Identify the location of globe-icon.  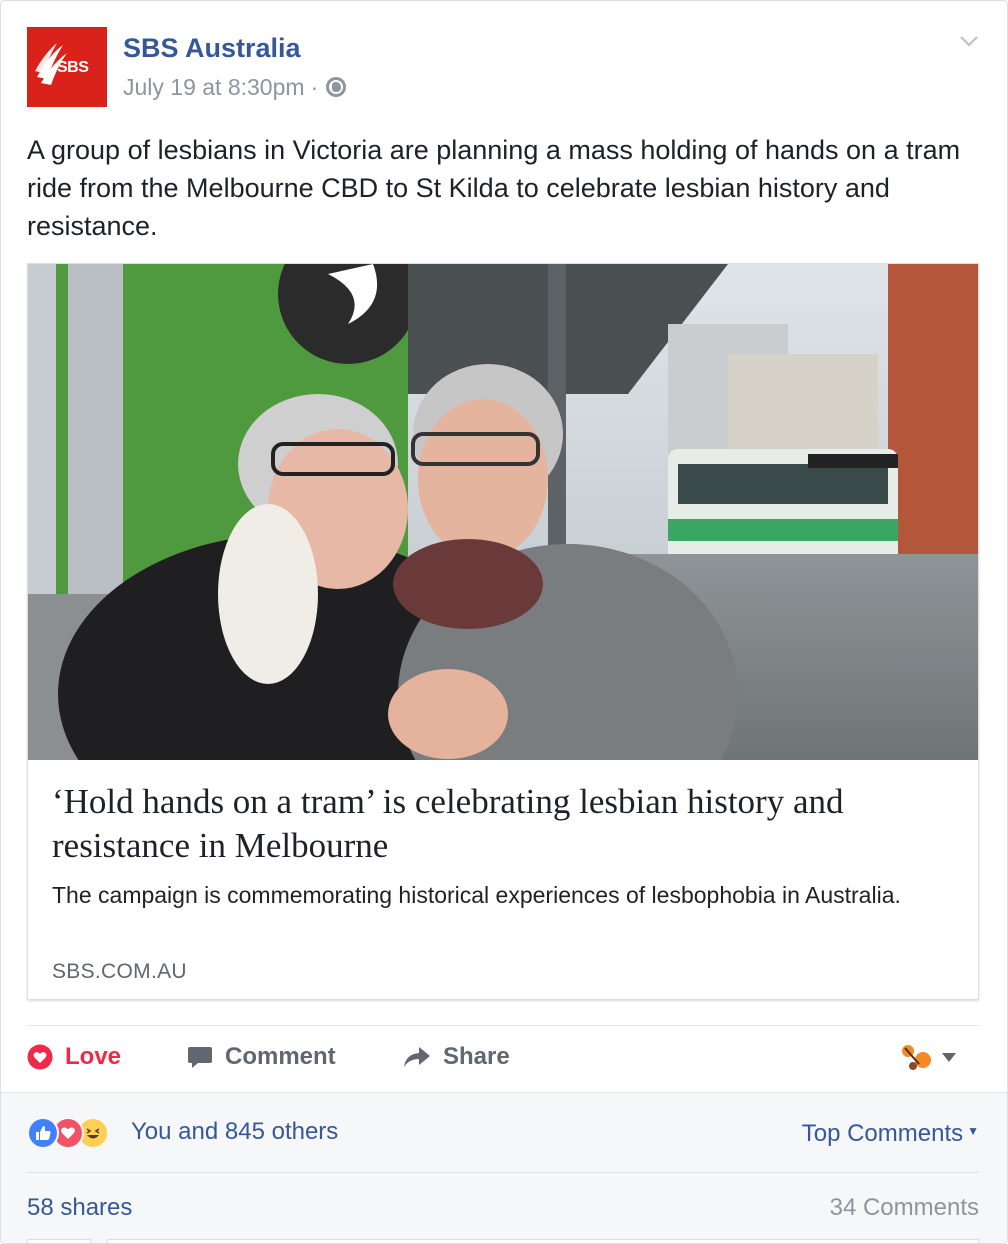
(336, 87).